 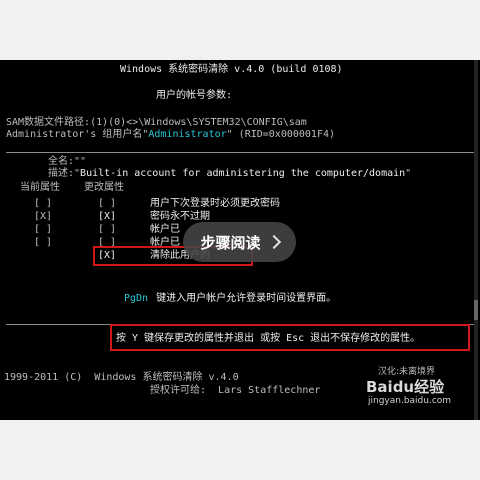 What do you see at coordinates (405, 387) in the screenshot?
I see `watermark-brand: Baidu经验` at bounding box center [405, 387].